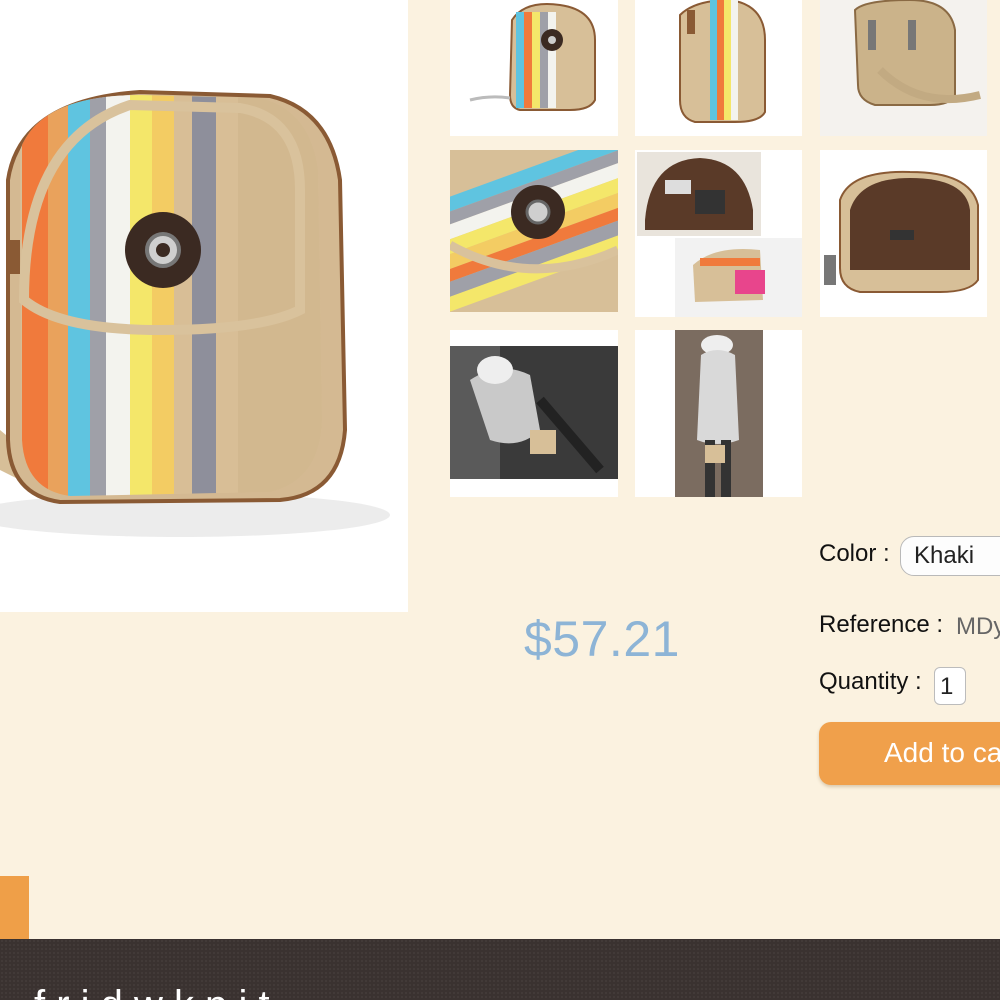  I want to click on thumb-model-standing, so click(718, 413).